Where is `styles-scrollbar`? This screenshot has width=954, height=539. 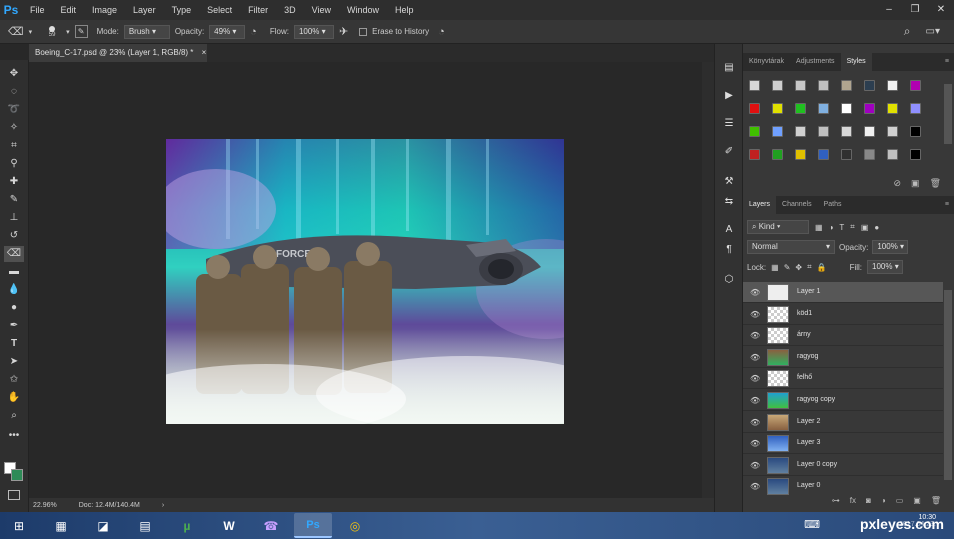 styles-scrollbar is located at coordinates (948, 114).